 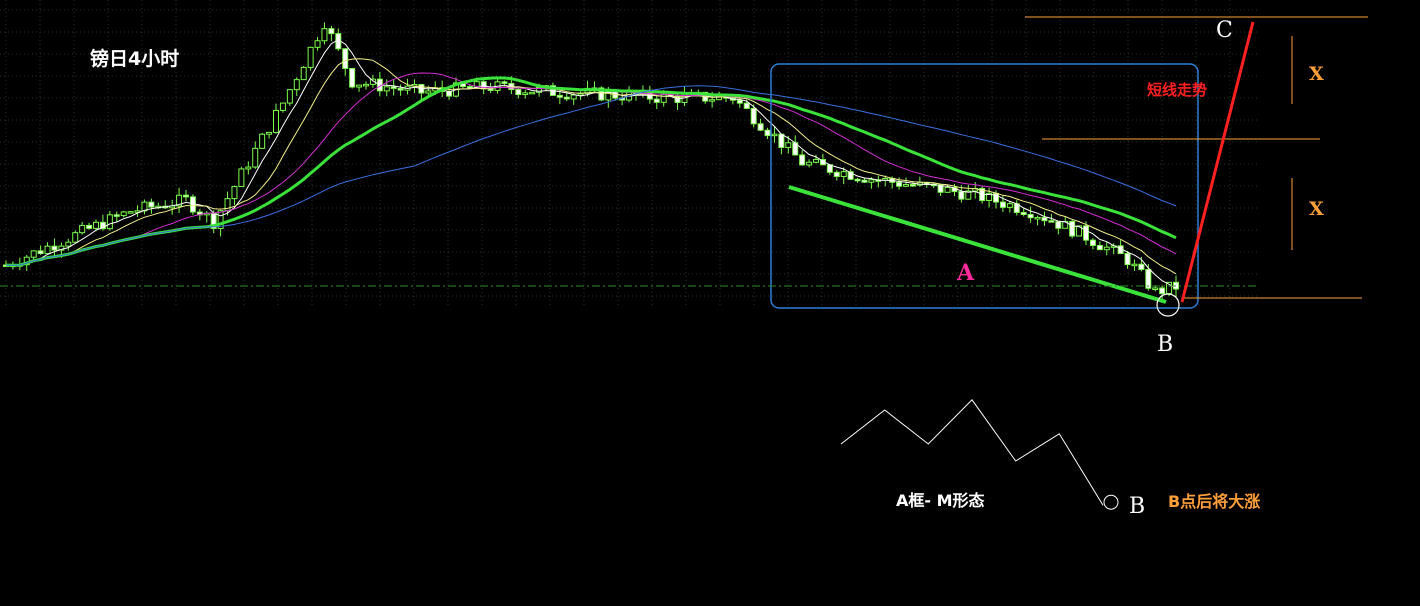 I want to click on after-b-note-label: B点后将大涨, so click(x=1214, y=501).